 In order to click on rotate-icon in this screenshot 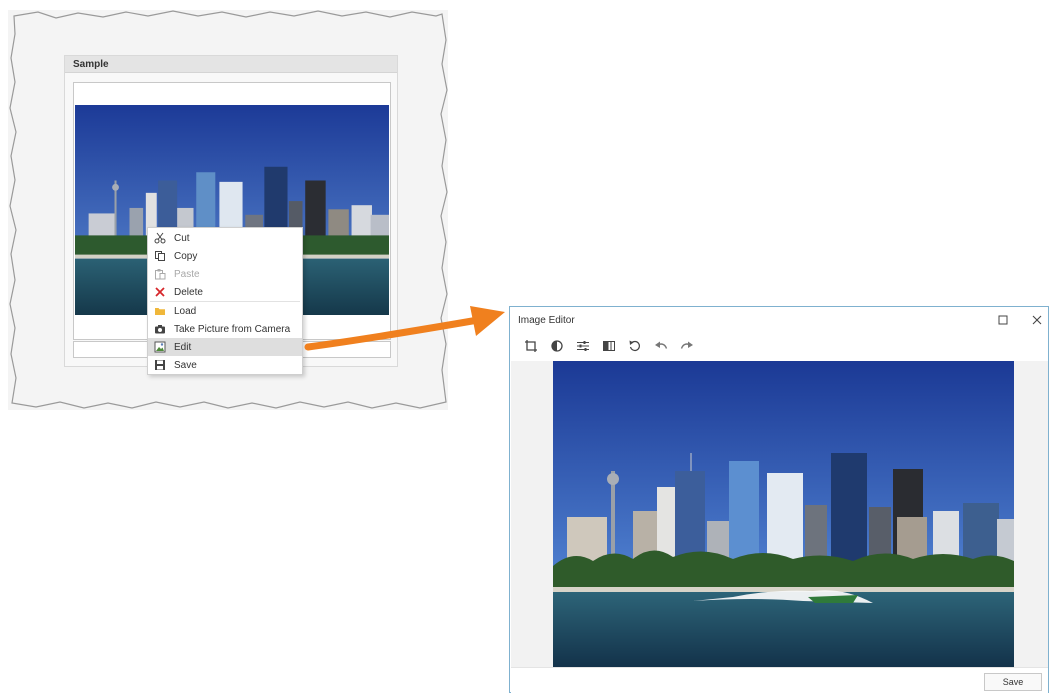, I will do `click(635, 347)`.